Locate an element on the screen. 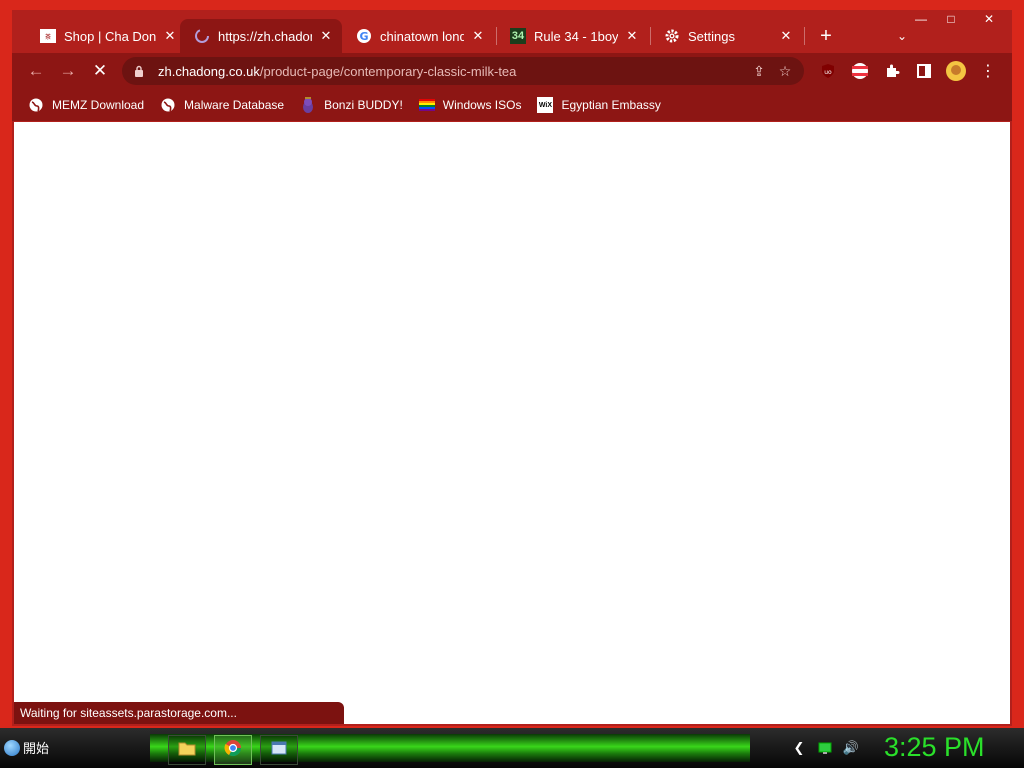 This screenshot has width=1024, height=768. profile-flag-icon is located at coordinates (860, 71).